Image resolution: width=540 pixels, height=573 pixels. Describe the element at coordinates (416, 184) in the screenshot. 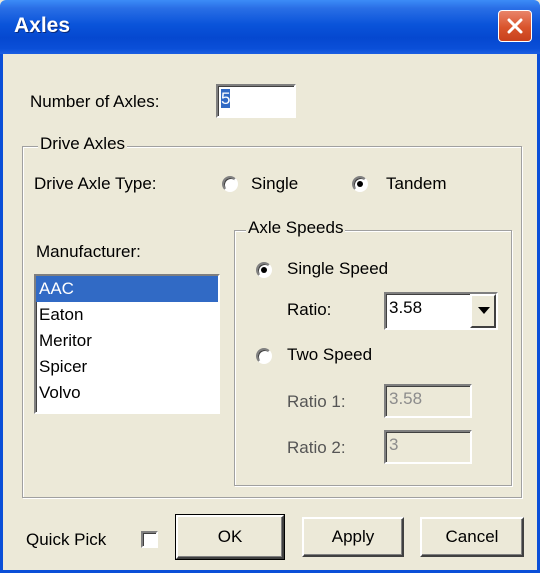

I see `tandem-axle-label: Tandem` at that location.